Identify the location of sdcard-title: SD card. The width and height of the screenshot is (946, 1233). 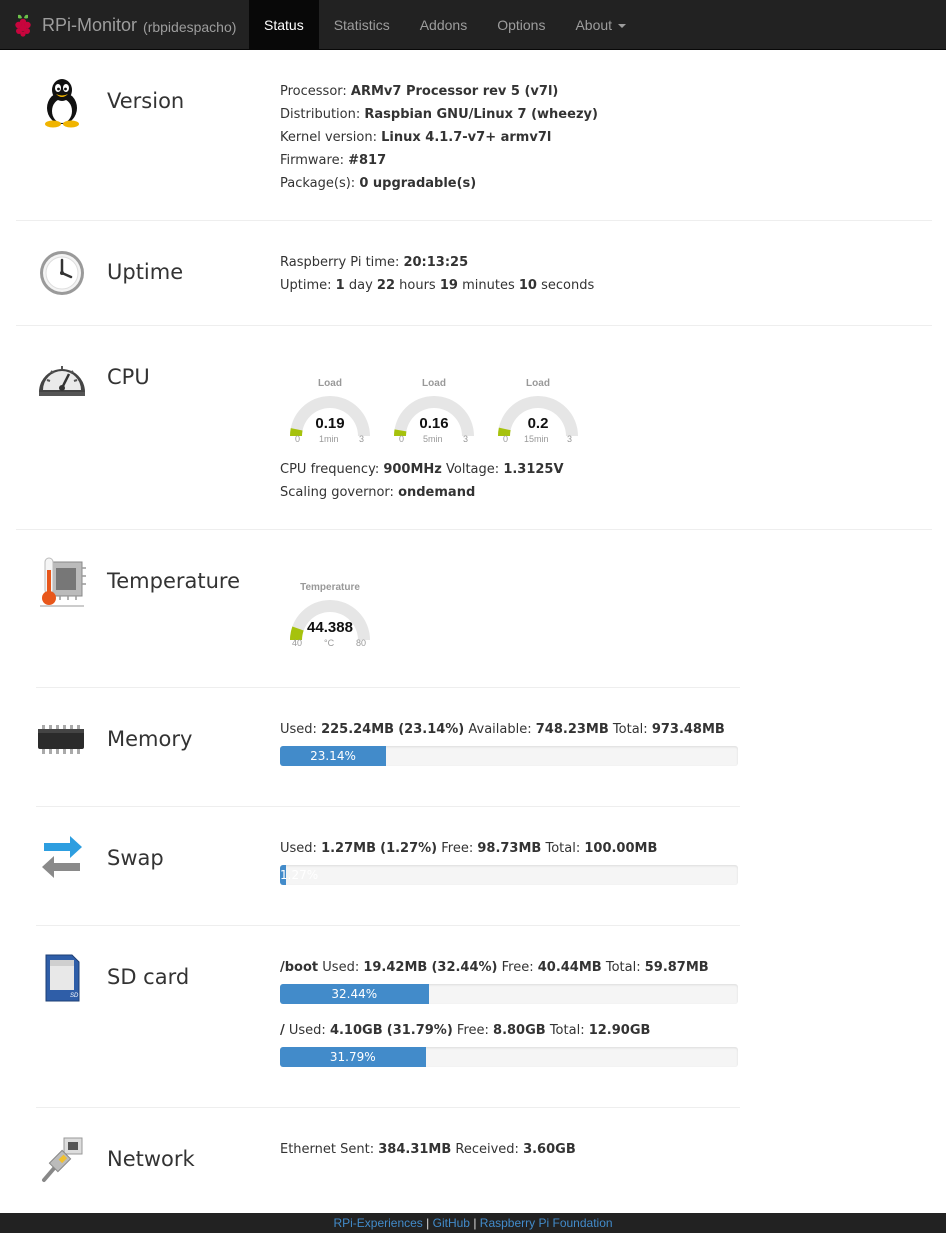
(148, 977).